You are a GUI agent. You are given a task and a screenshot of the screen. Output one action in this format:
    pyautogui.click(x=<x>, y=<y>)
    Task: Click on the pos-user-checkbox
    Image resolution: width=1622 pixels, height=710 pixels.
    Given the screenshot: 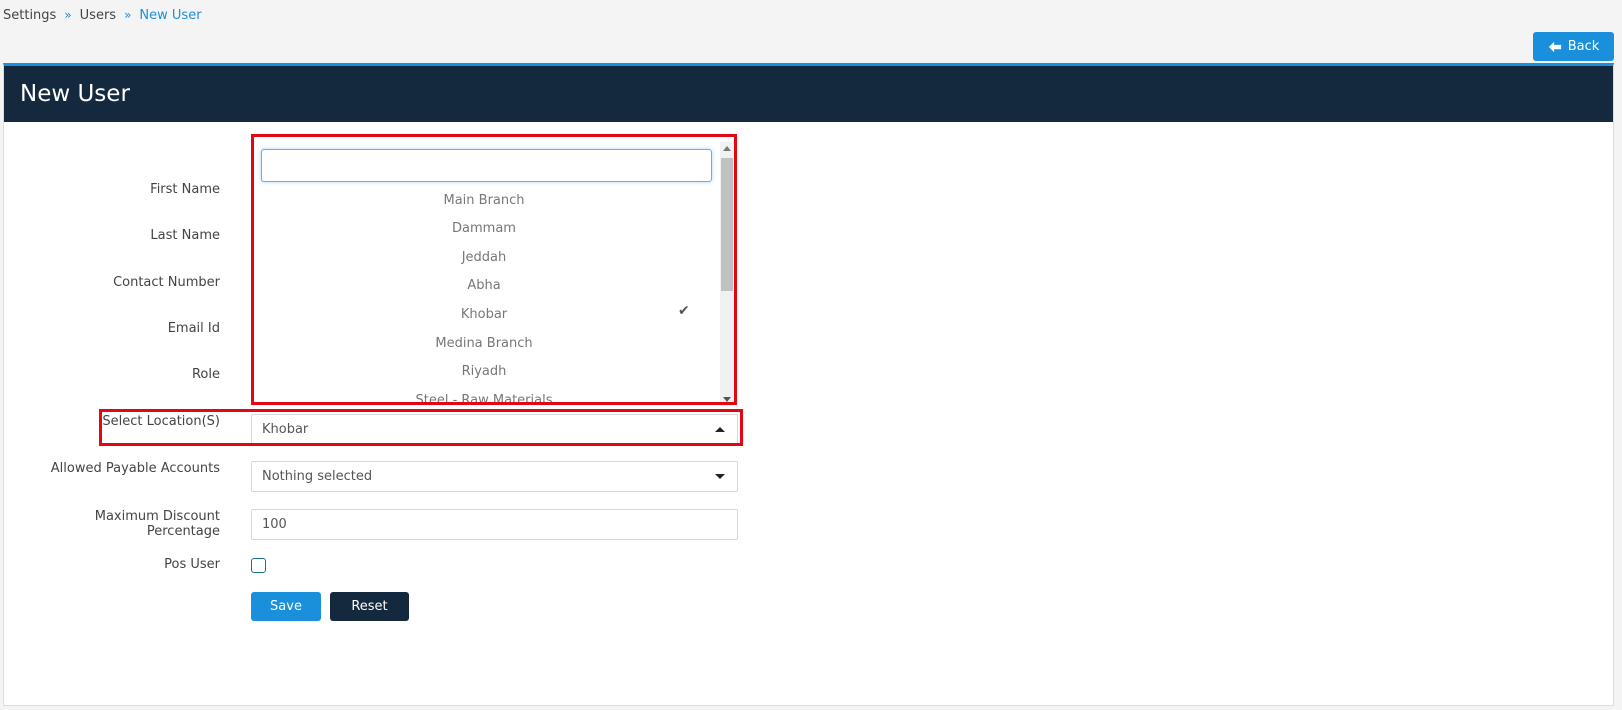 What is the action you would take?
    pyautogui.click(x=258, y=565)
    